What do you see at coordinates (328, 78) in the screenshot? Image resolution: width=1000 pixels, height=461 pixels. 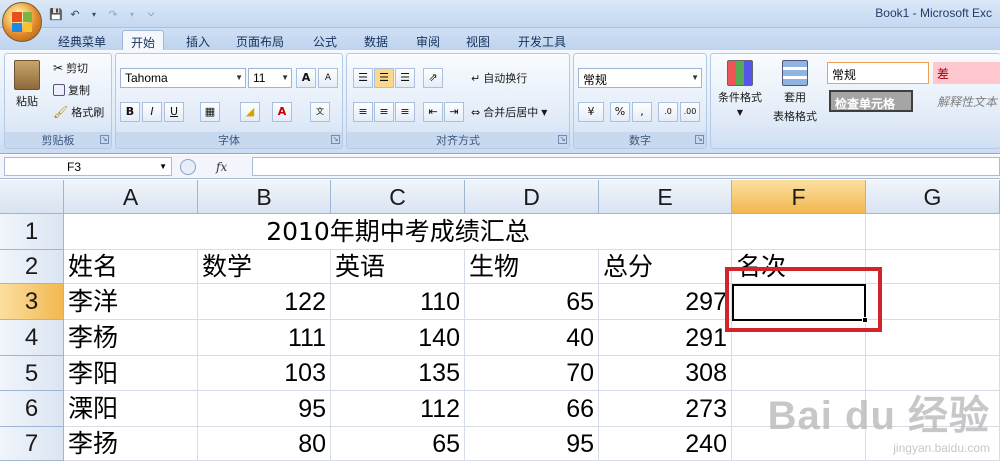 I see `shrink-font-button: A` at bounding box center [328, 78].